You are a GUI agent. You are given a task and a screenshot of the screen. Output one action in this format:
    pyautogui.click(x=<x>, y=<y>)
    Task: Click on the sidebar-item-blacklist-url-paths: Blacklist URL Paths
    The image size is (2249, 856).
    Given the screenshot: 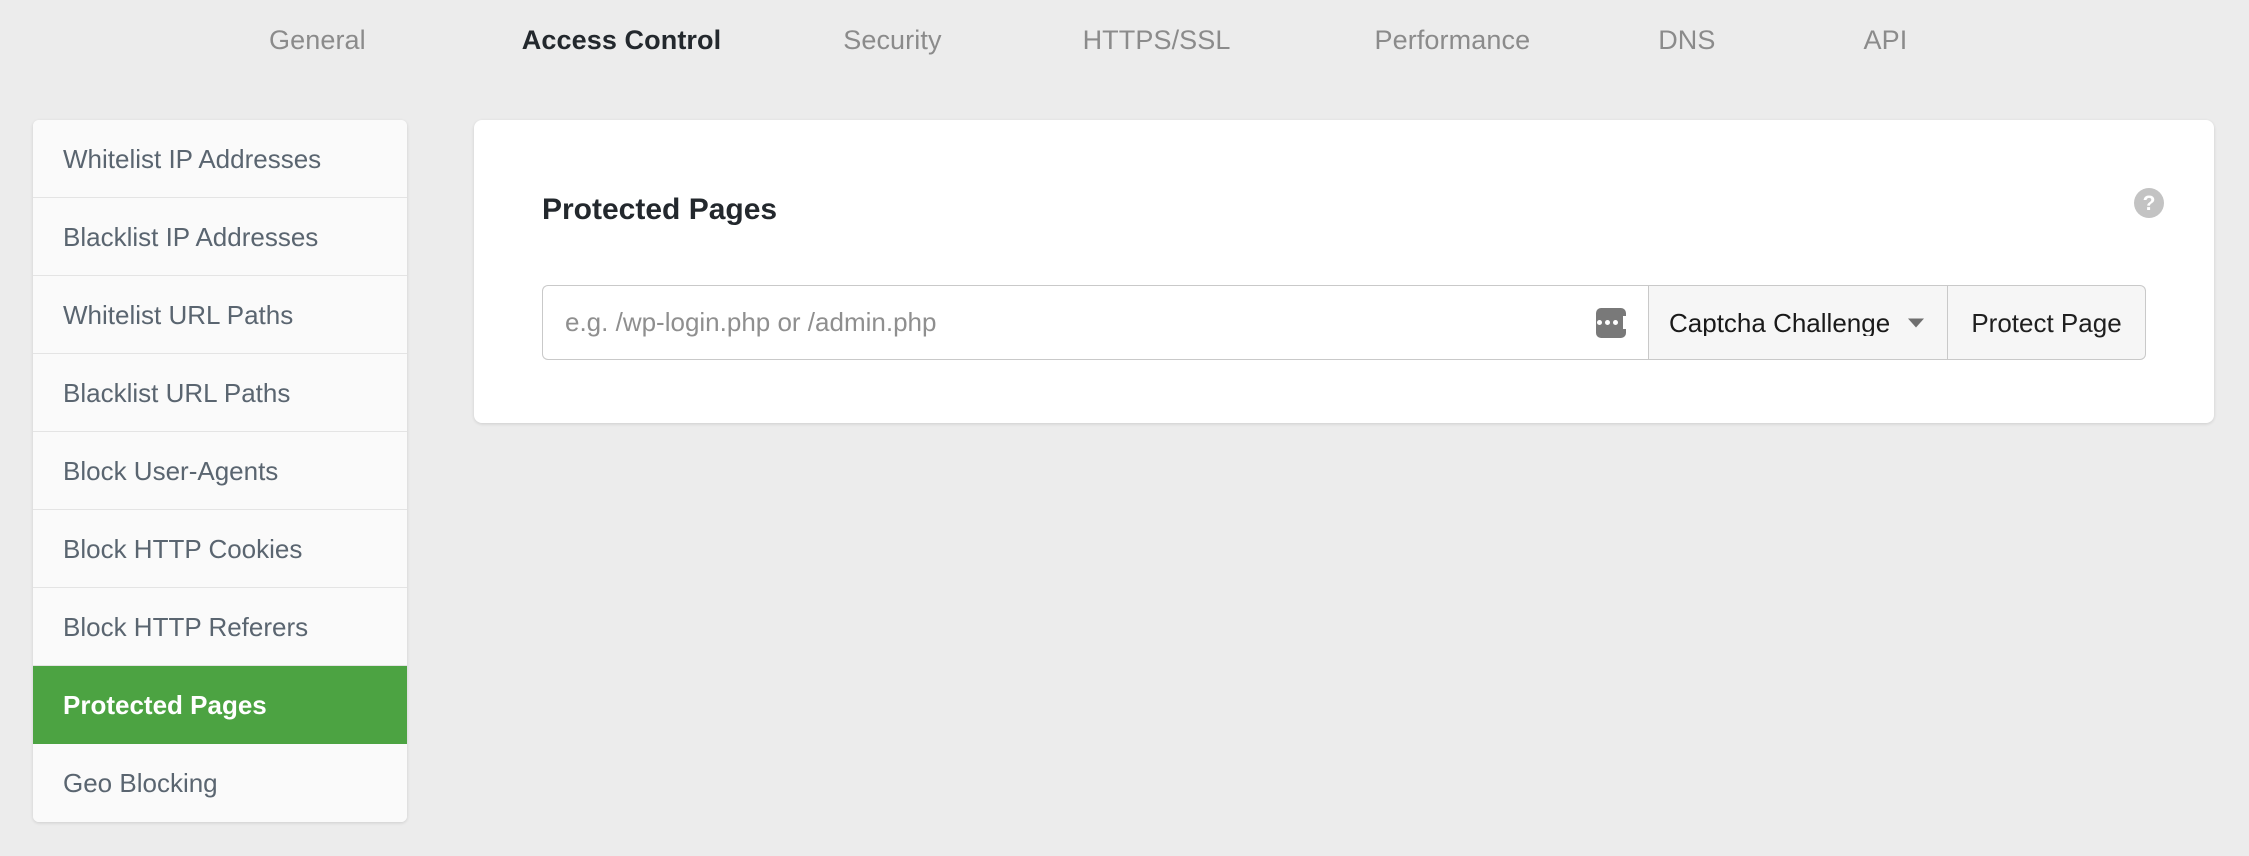 What is the action you would take?
    pyautogui.click(x=220, y=393)
    